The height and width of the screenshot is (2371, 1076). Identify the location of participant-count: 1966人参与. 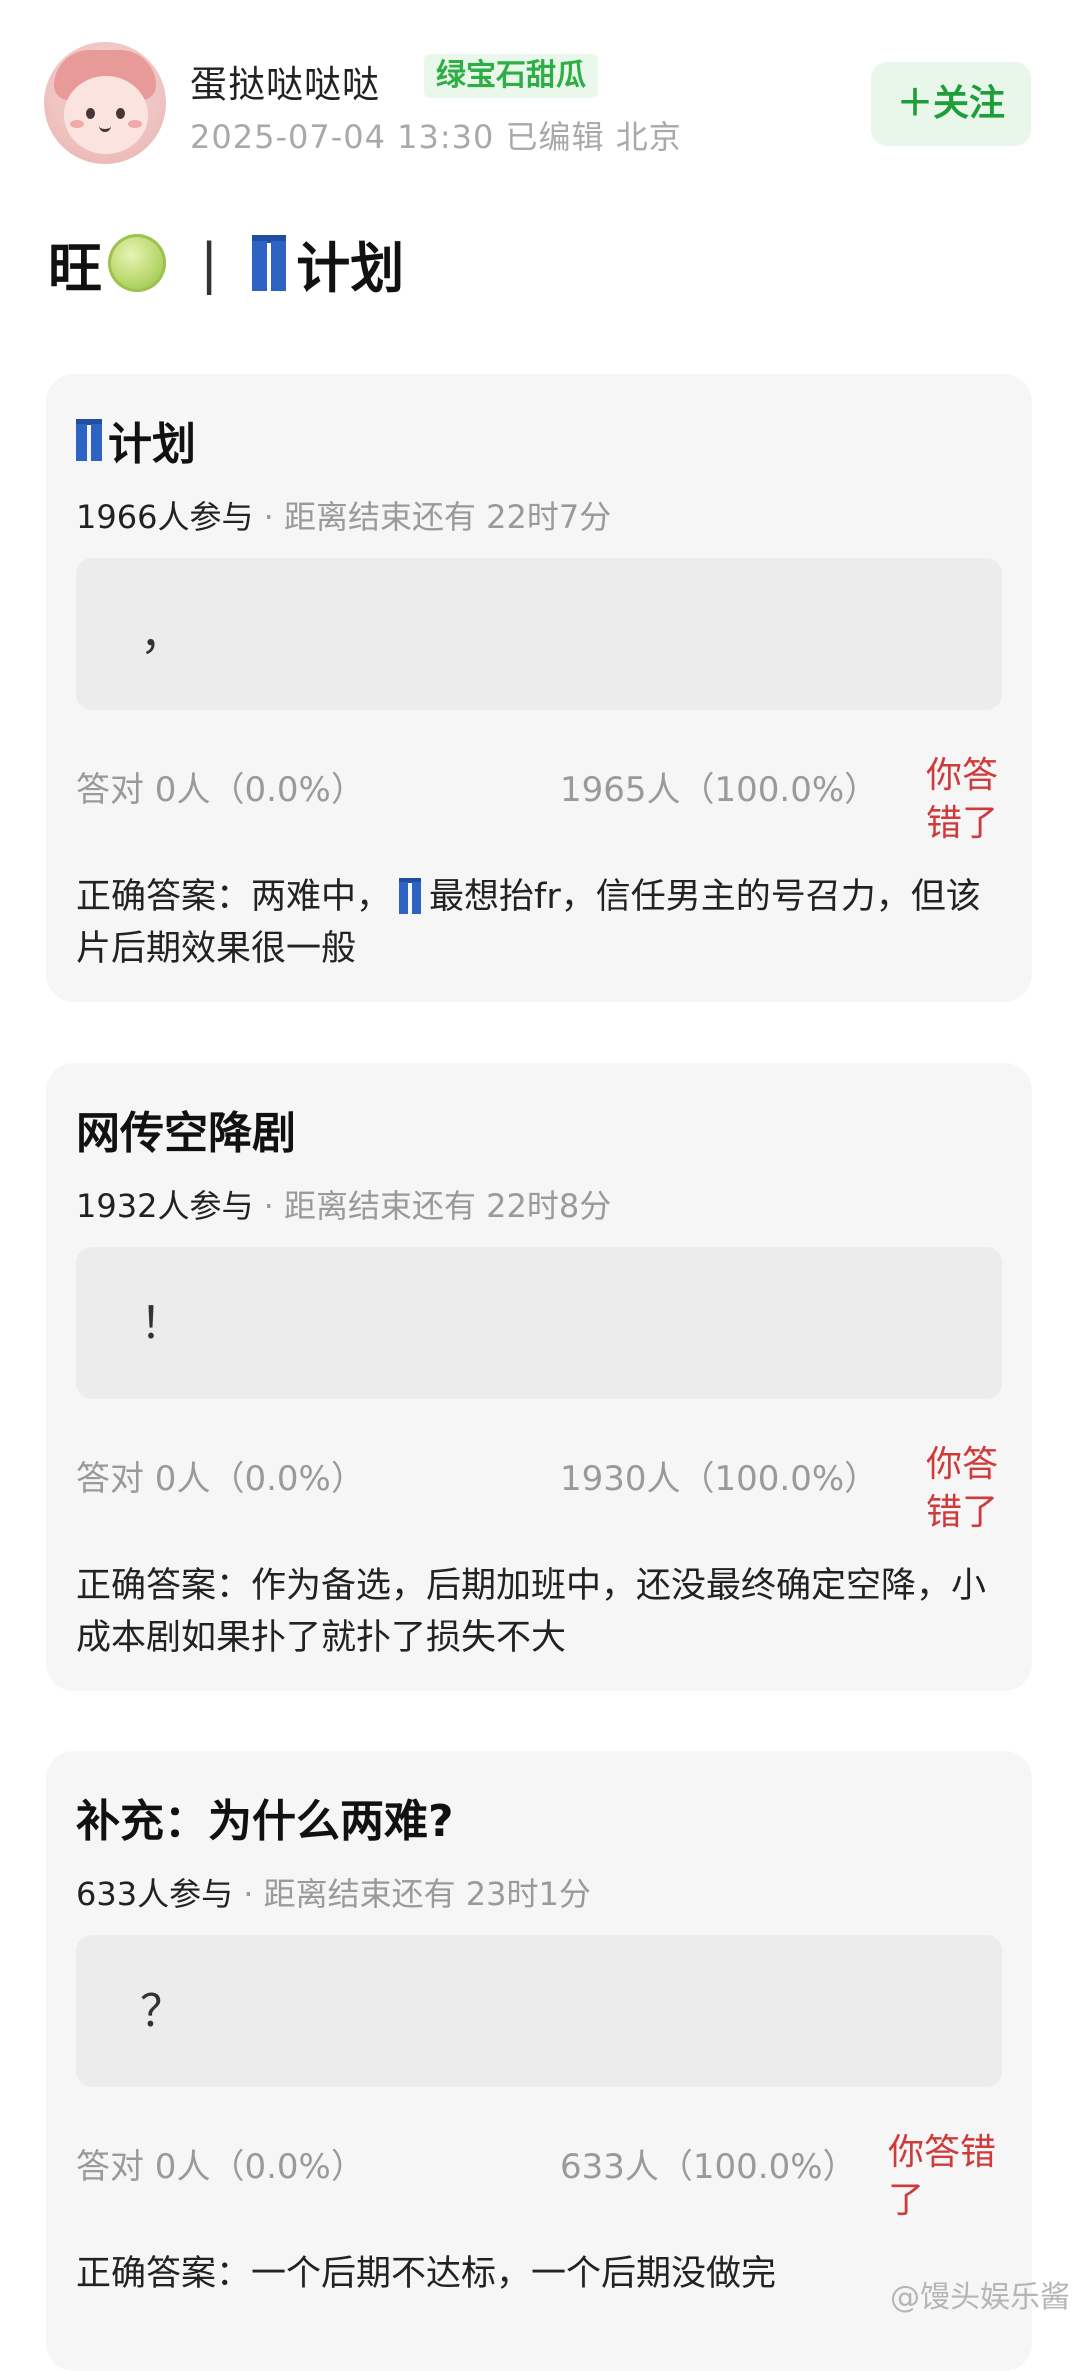
(165, 517).